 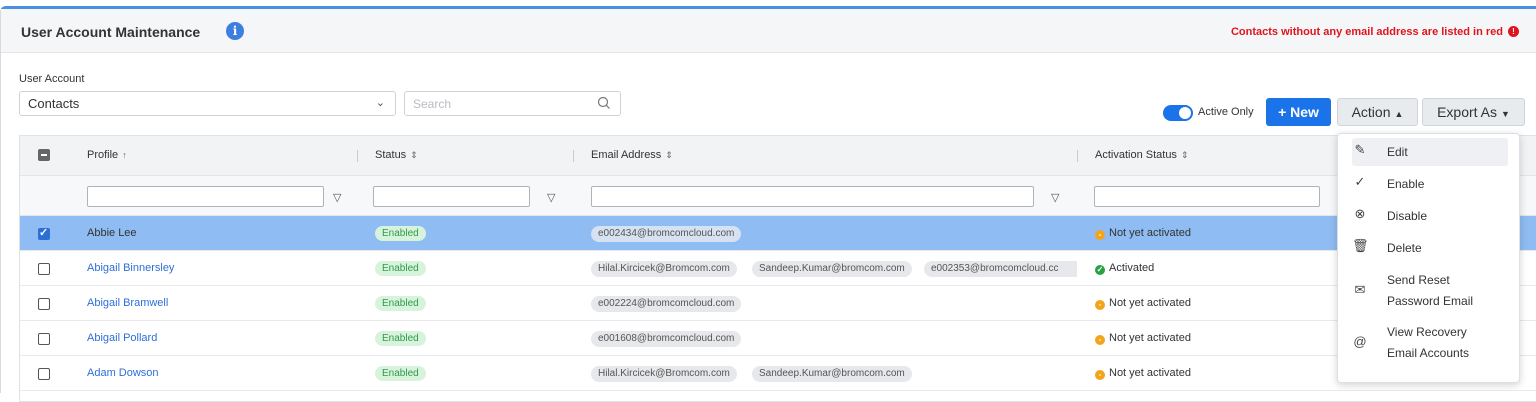 What do you see at coordinates (44, 155) in the screenshot?
I see `select-all-checkbox` at bounding box center [44, 155].